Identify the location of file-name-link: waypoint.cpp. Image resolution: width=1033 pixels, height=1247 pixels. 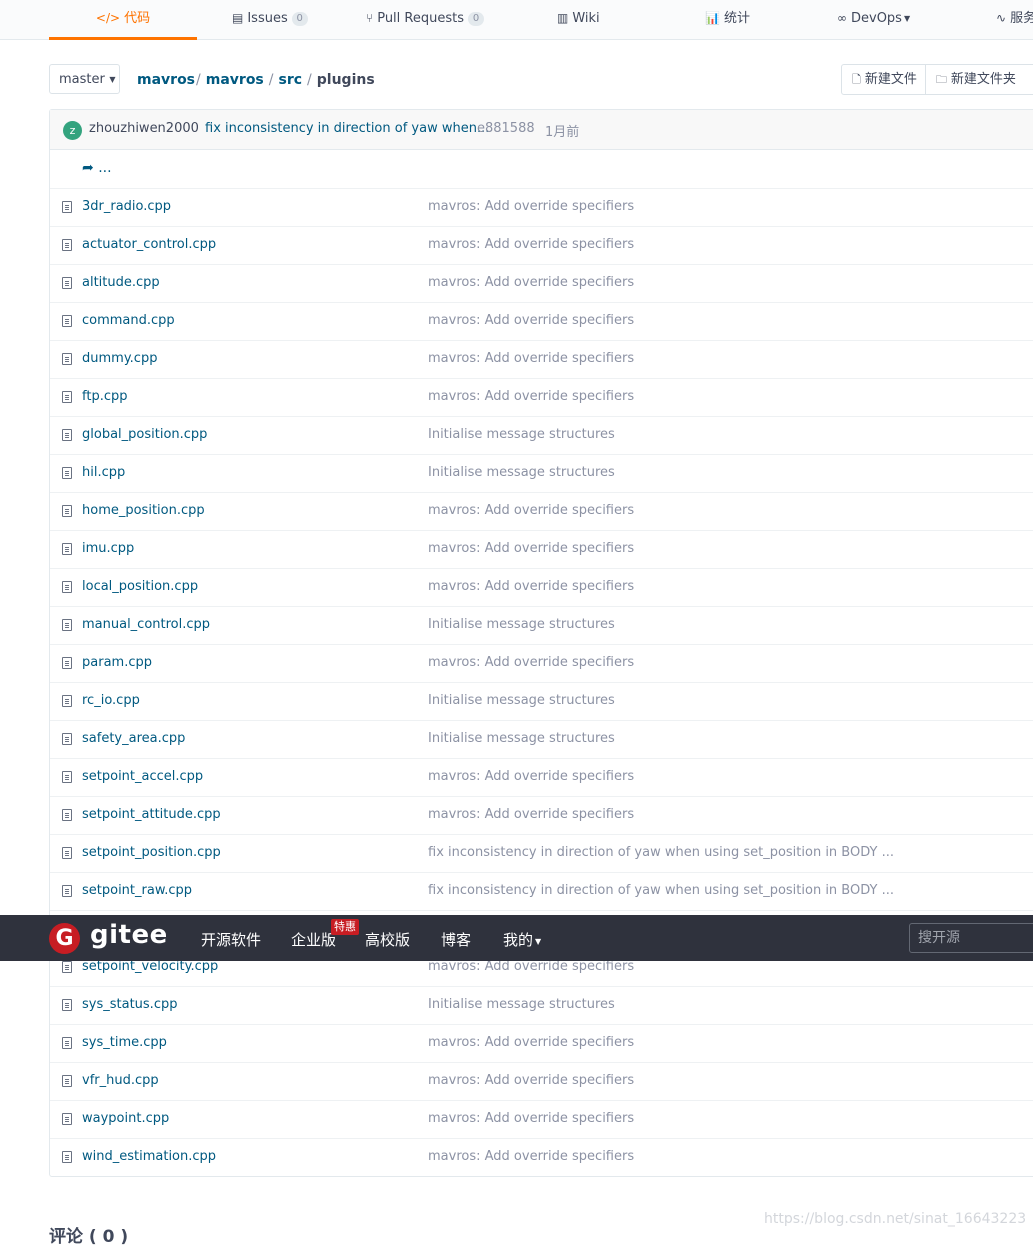
(125, 1118).